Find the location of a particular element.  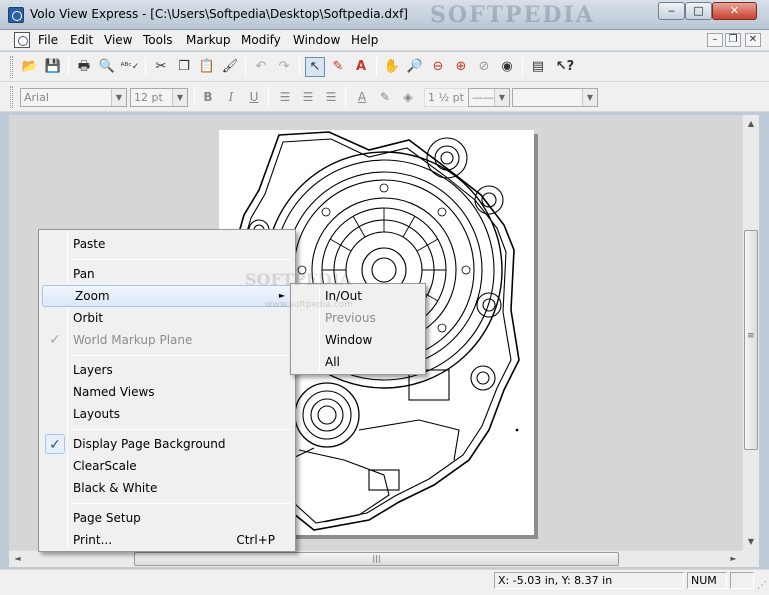

open-icon: 📂 is located at coordinates (30, 67).